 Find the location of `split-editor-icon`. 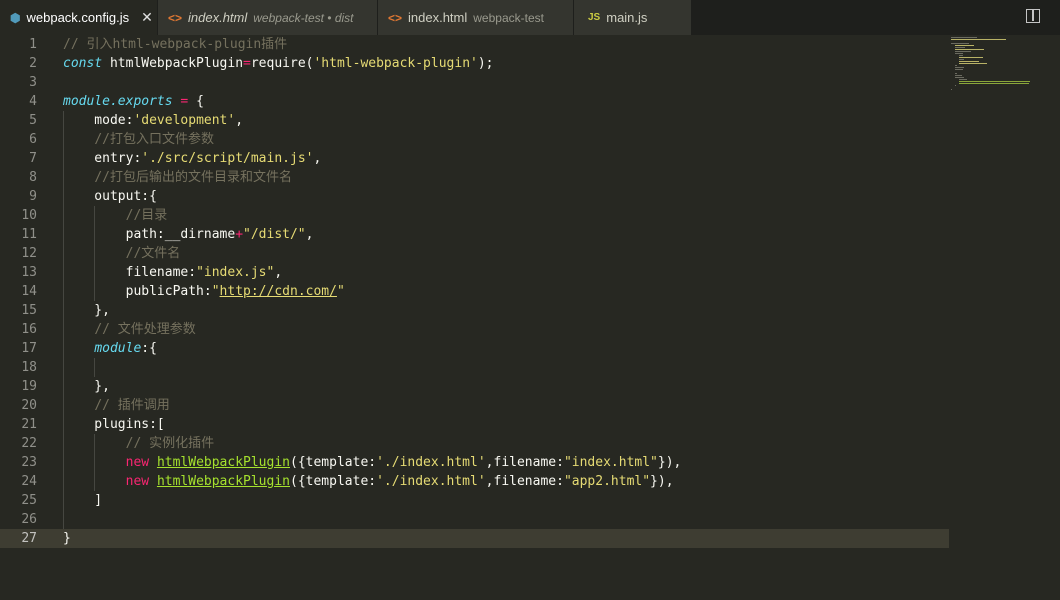

split-editor-icon is located at coordinates (1033, 16).